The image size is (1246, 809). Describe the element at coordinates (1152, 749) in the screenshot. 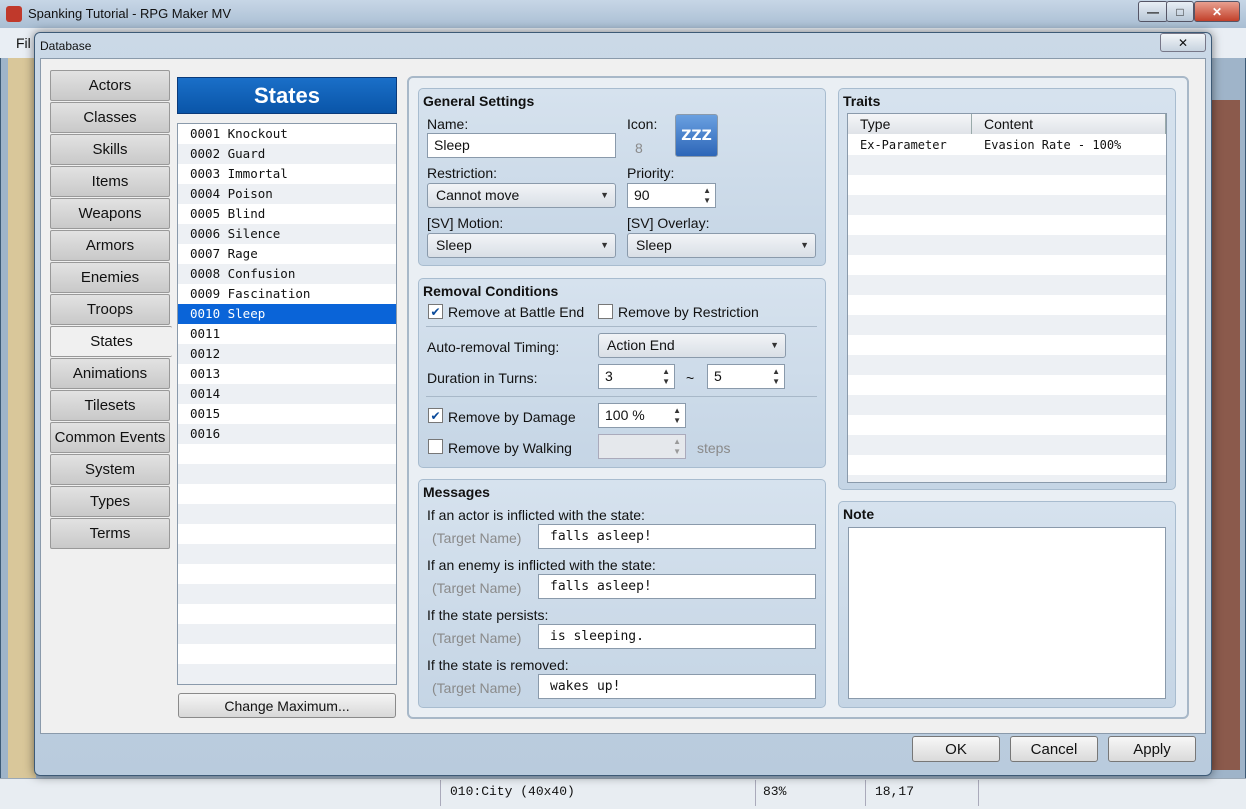

I see `apply-button: Apply` at that location.